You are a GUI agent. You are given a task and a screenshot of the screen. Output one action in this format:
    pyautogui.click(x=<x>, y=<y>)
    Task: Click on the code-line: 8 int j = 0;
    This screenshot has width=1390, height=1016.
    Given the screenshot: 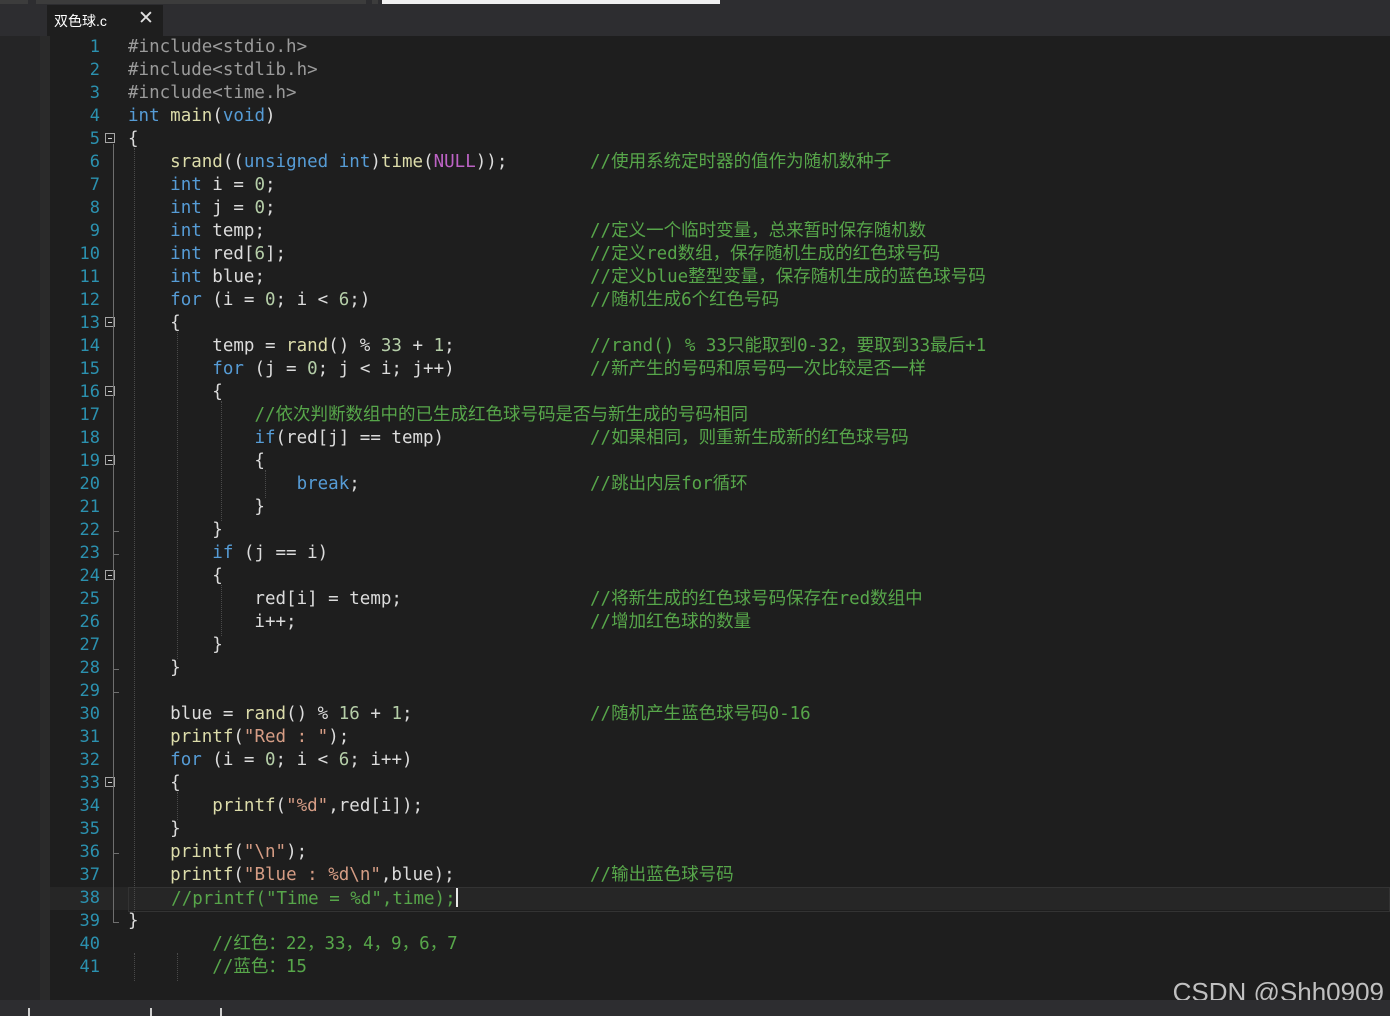 What is the action you would take?
    pyautogui.click(x=720, y=208)
    